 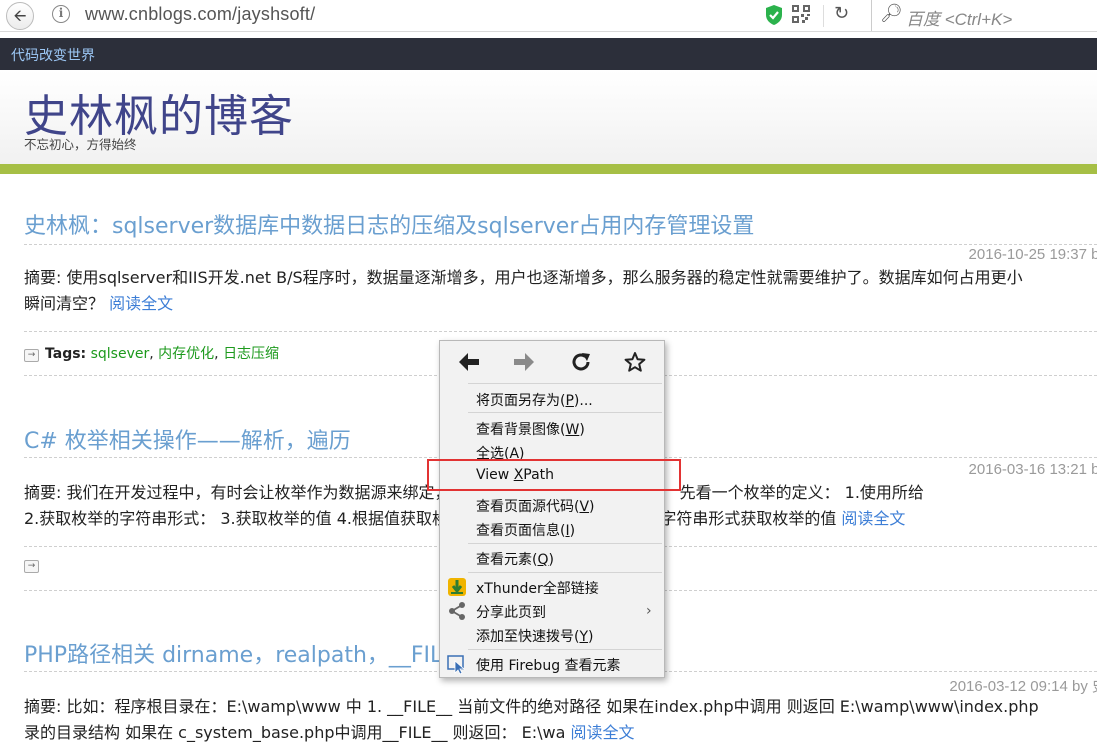 What do you see at coordinates (64, 303) in the screenshot?
I see `summary-line: 瞬间清空？` at bounding box center [64, 303].